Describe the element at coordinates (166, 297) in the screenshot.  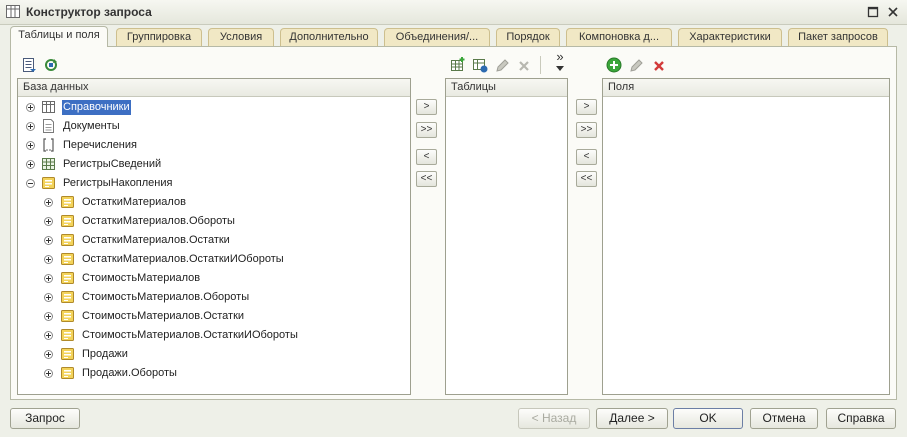
I see `tree-node-label: СтоимостьМатериалов.Обороты` at that location.